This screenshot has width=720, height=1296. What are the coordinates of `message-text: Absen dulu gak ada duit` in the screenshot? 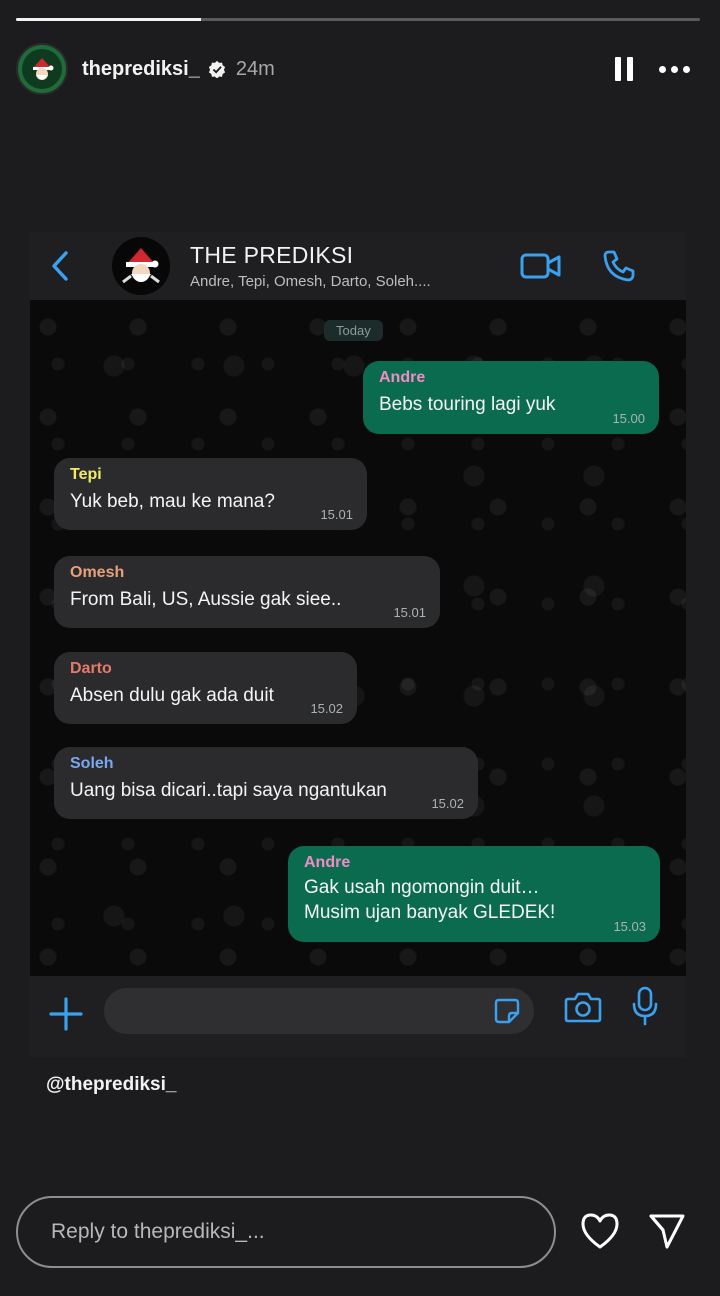 It's located at (172, 695).